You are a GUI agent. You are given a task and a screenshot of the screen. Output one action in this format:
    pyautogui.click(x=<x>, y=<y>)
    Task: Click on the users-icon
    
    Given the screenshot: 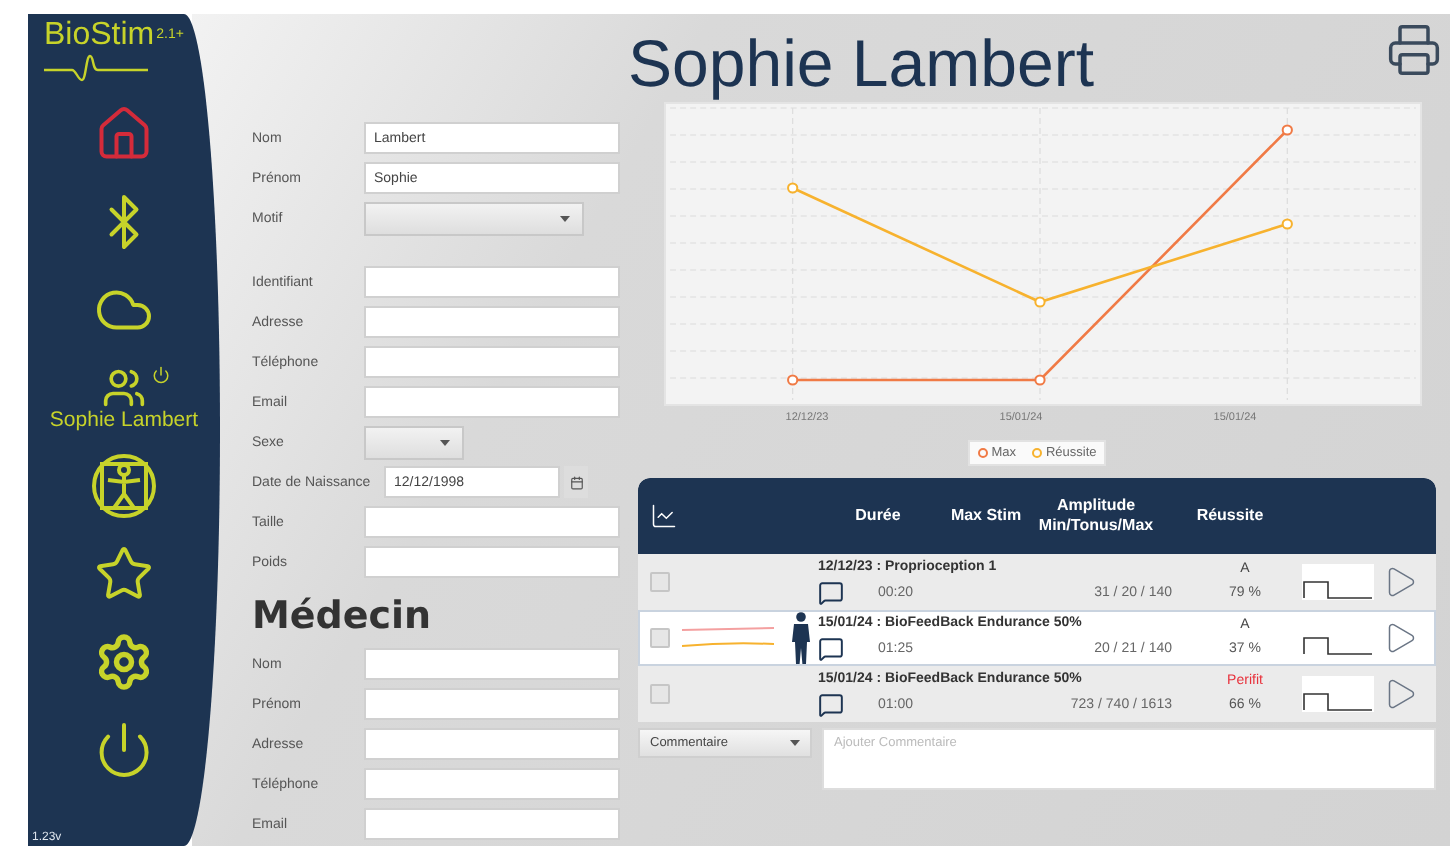 What is the action you would take?
    pyautogui.click(x=124, y=387)
    